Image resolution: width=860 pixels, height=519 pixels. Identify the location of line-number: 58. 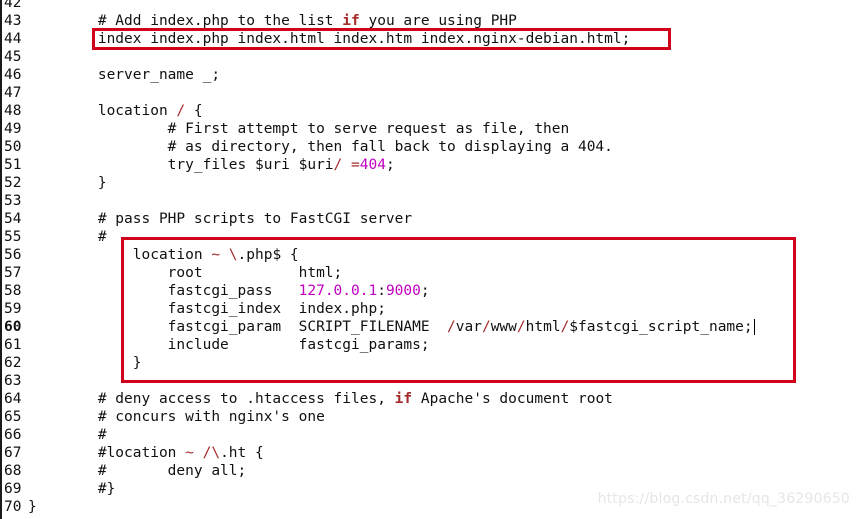
(13, 291).